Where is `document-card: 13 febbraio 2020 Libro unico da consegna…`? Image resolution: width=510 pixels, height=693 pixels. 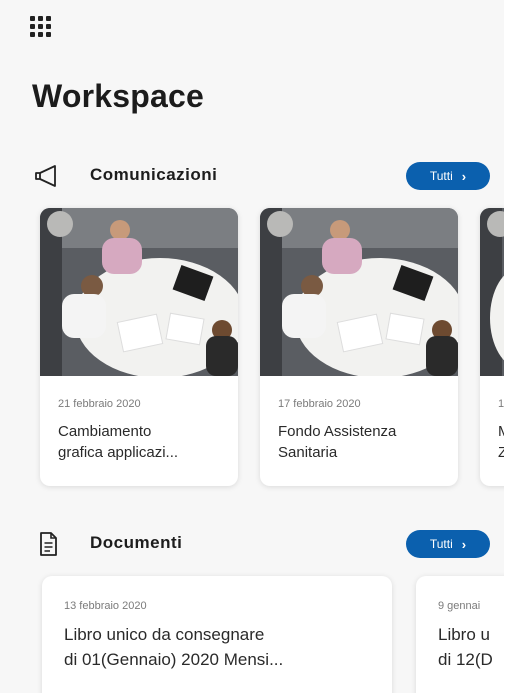
document-card: 13 febbraio 2020 Libro unico da consegna… is located at coordinates (217, 634).